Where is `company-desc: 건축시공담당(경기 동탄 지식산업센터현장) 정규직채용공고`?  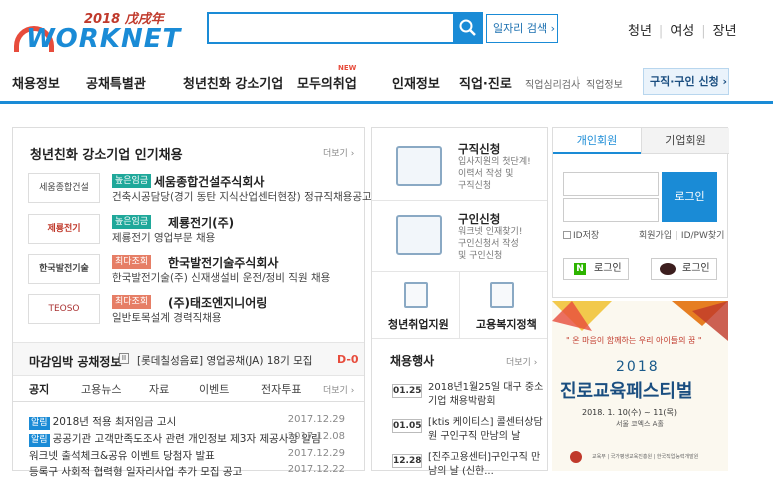 company-desc: 건축시공담당(경기 동탄 지식산업센터현장) 정규직채용공고 is located at coordinates (242, 196).